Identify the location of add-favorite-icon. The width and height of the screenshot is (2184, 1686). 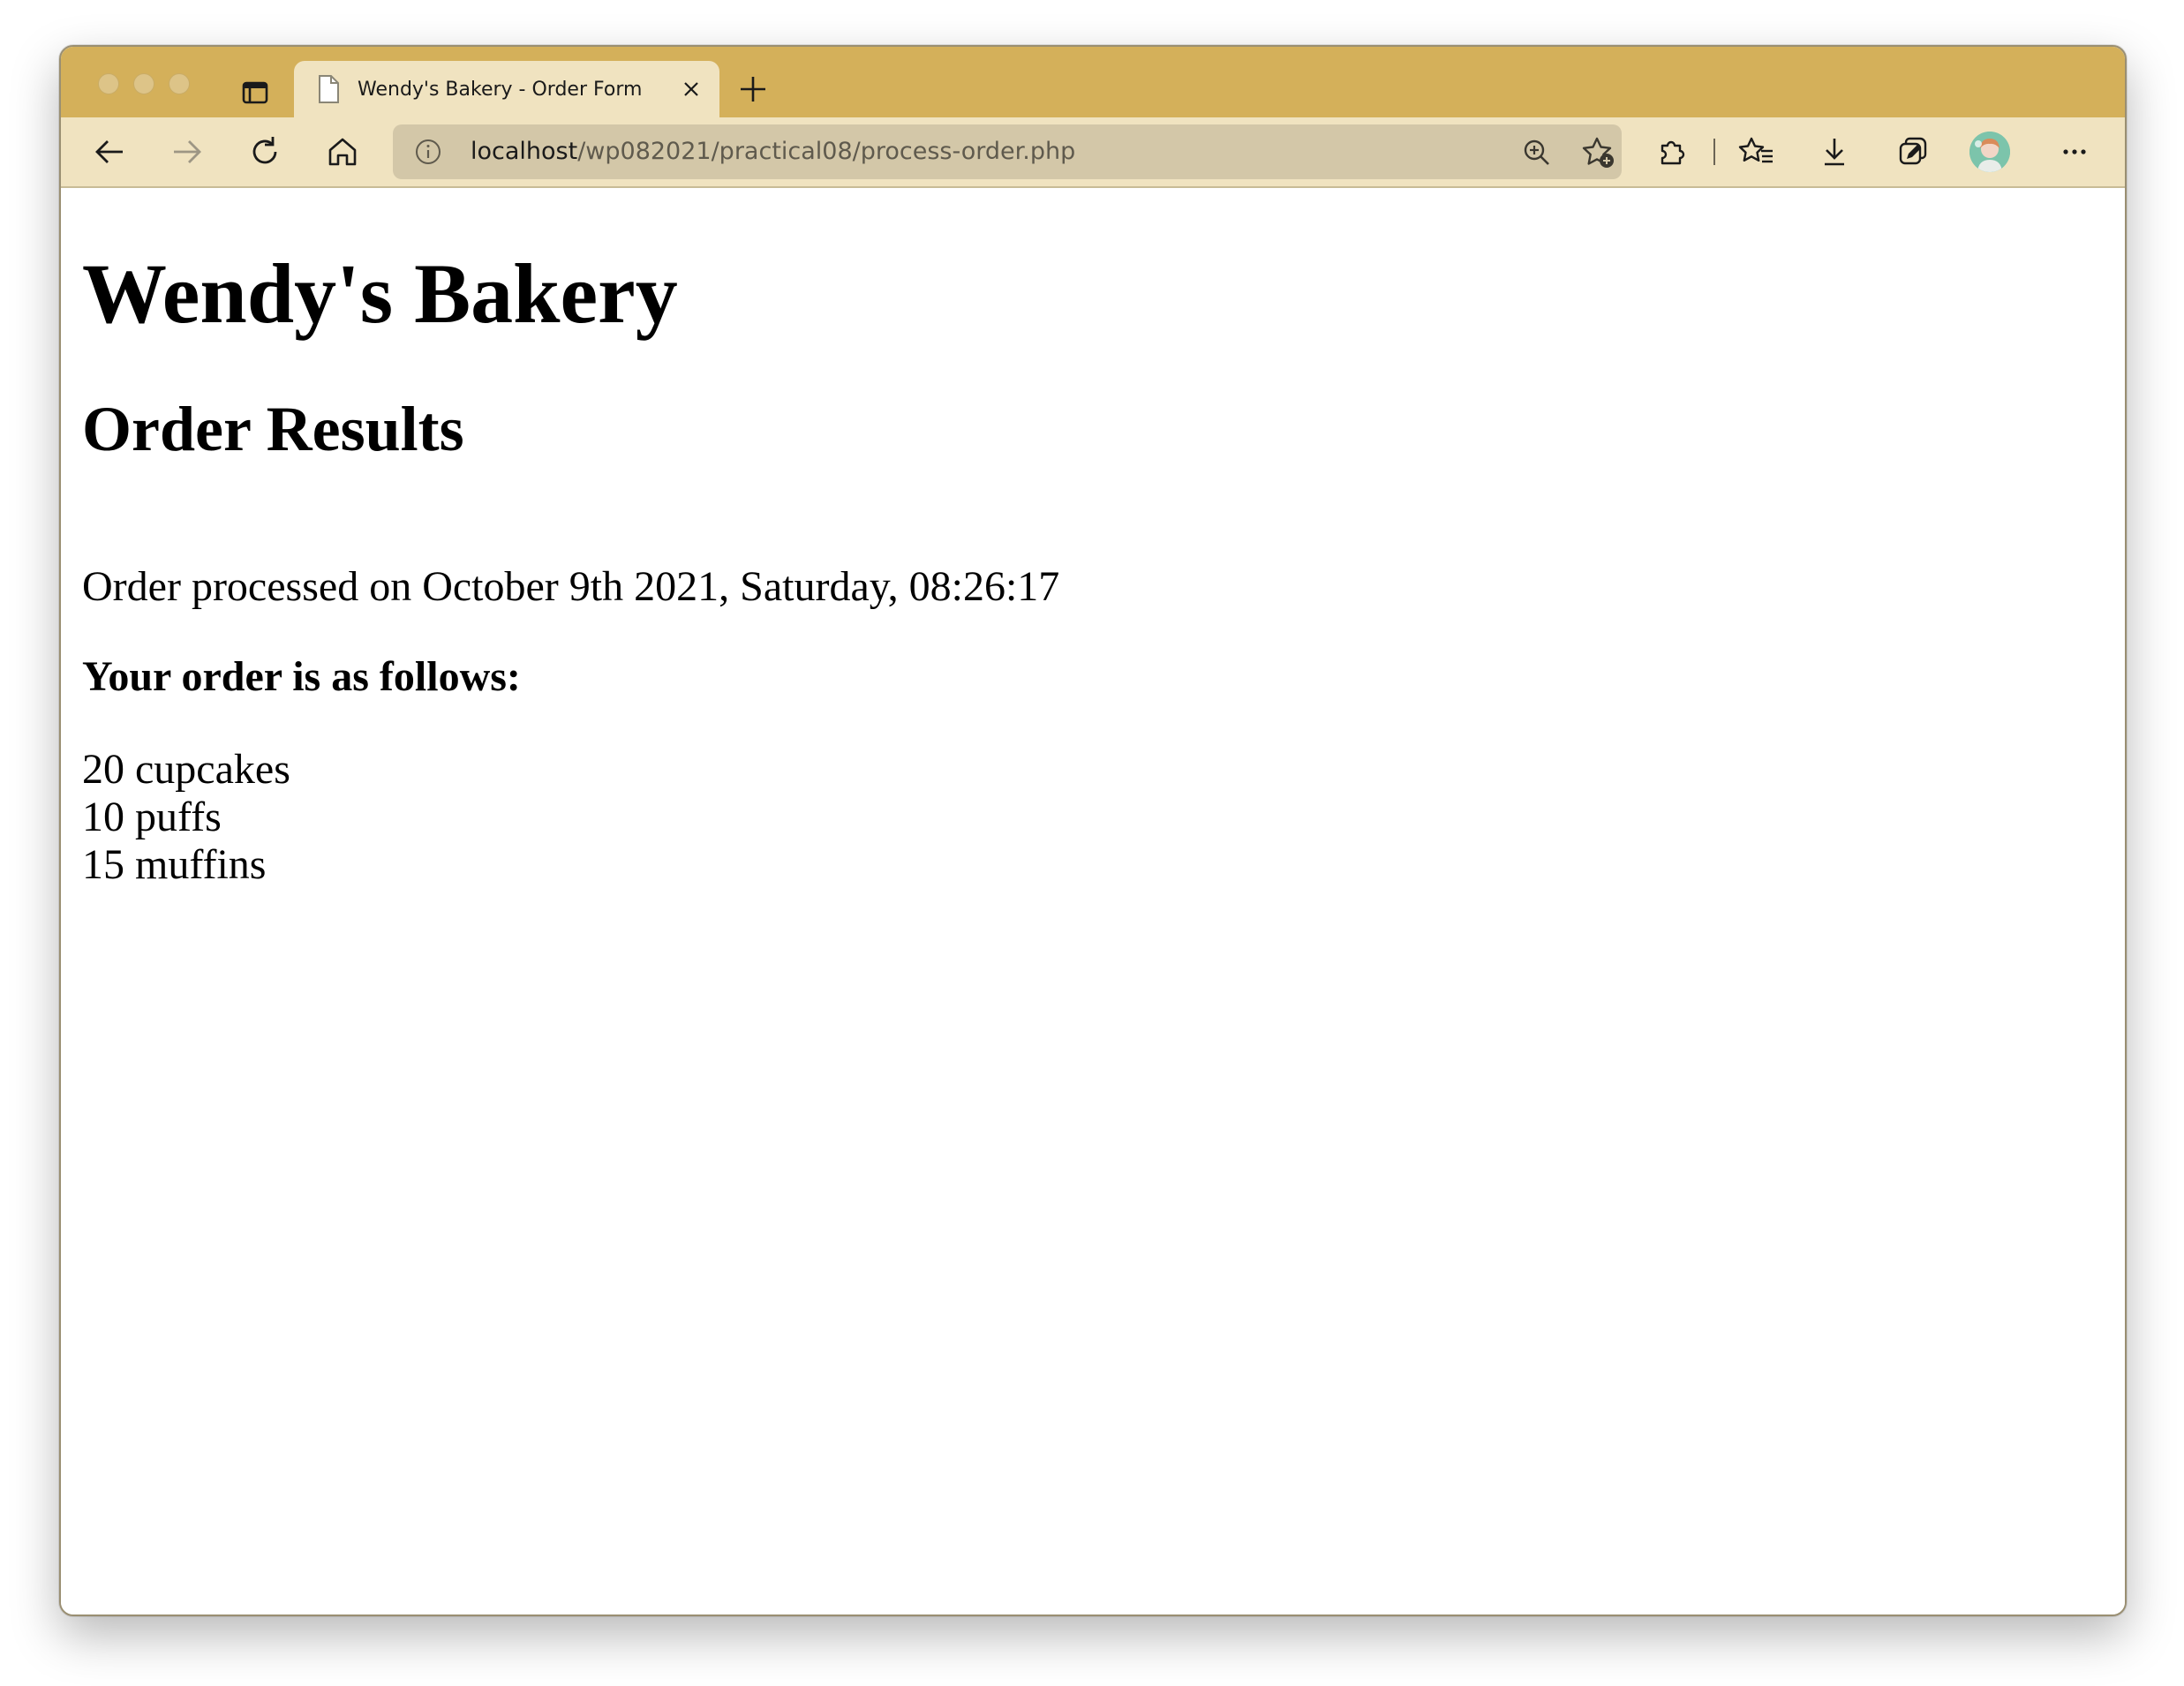
(1598, 153).